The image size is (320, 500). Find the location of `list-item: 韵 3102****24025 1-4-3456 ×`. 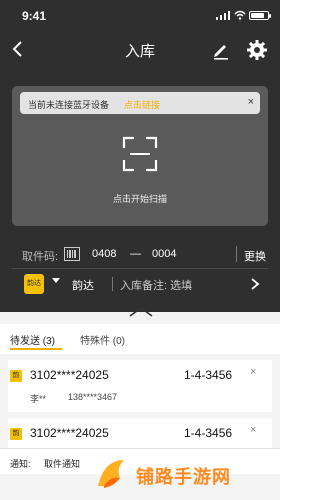

list-item: 韵 3102****24025 1-4-3456 × is located at coordinates (140, 433).